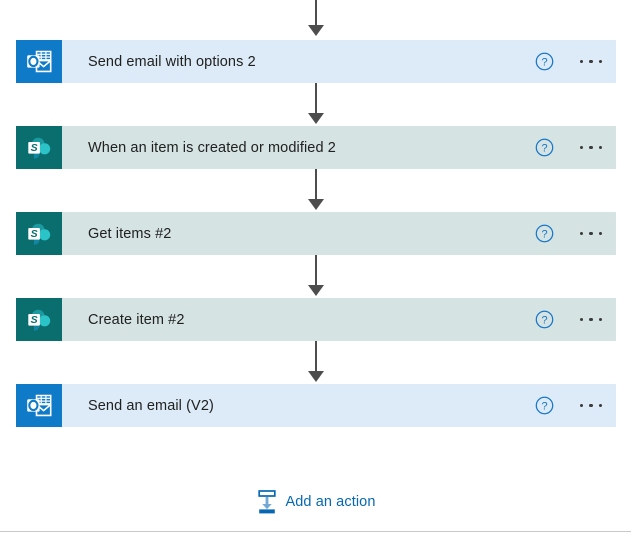 This screenshot has height=547, width=631. Describe the element at coordinates (315, 531) in the screenshot. I see `bottom-divider` at that location.